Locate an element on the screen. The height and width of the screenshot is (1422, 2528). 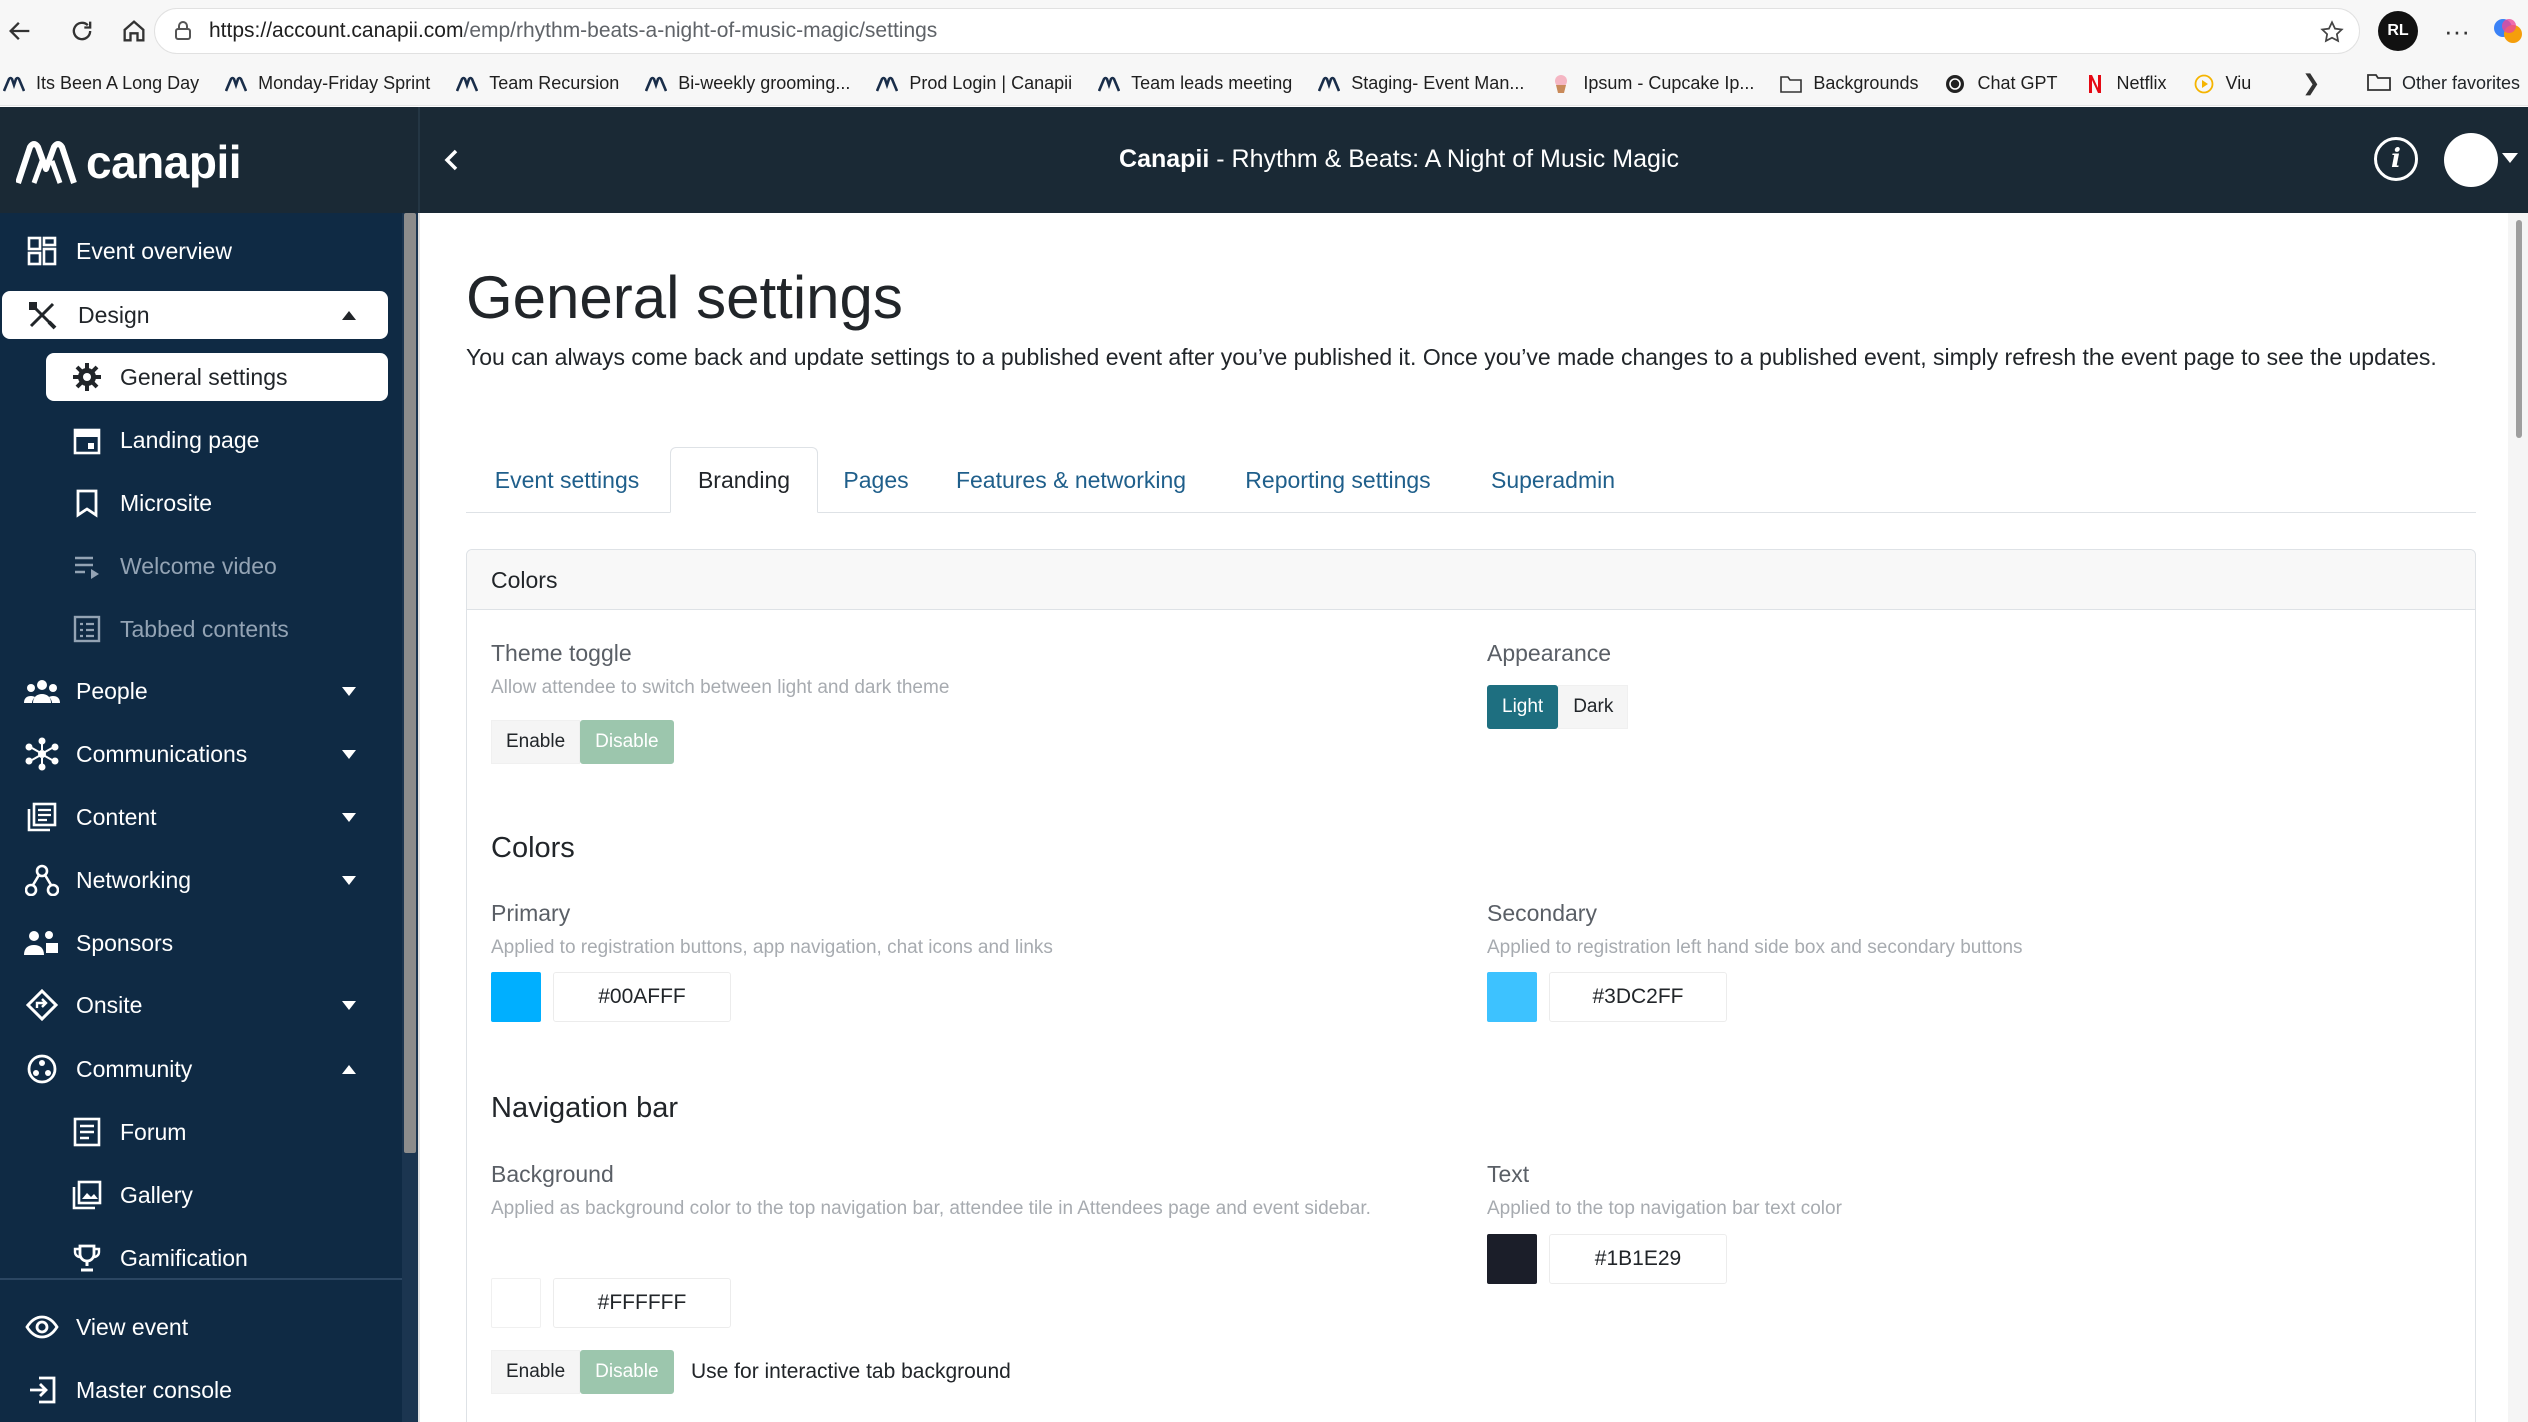
sidebar-item-landing-page: Landing page is located at coordinates (201, 440).